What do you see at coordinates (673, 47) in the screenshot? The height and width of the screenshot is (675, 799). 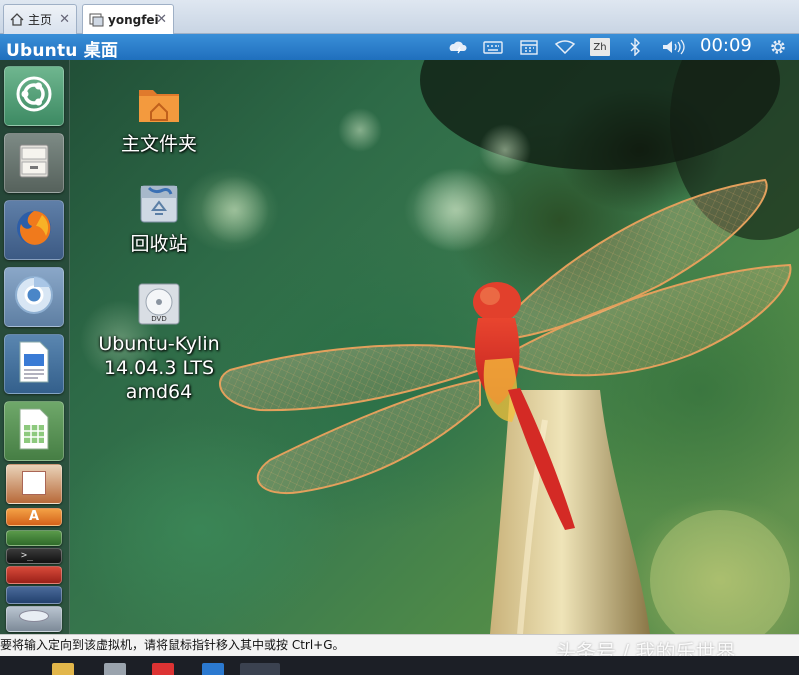 I see `volume-icon` at bounding box center [673, 47].